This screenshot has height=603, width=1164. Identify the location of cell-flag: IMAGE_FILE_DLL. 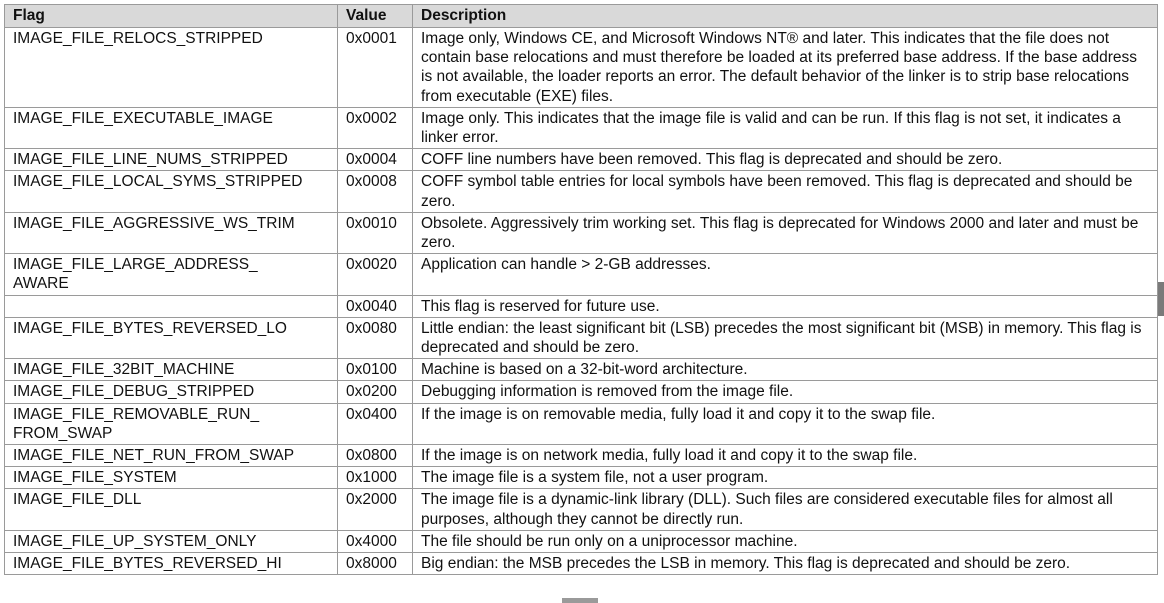
(171, 509).